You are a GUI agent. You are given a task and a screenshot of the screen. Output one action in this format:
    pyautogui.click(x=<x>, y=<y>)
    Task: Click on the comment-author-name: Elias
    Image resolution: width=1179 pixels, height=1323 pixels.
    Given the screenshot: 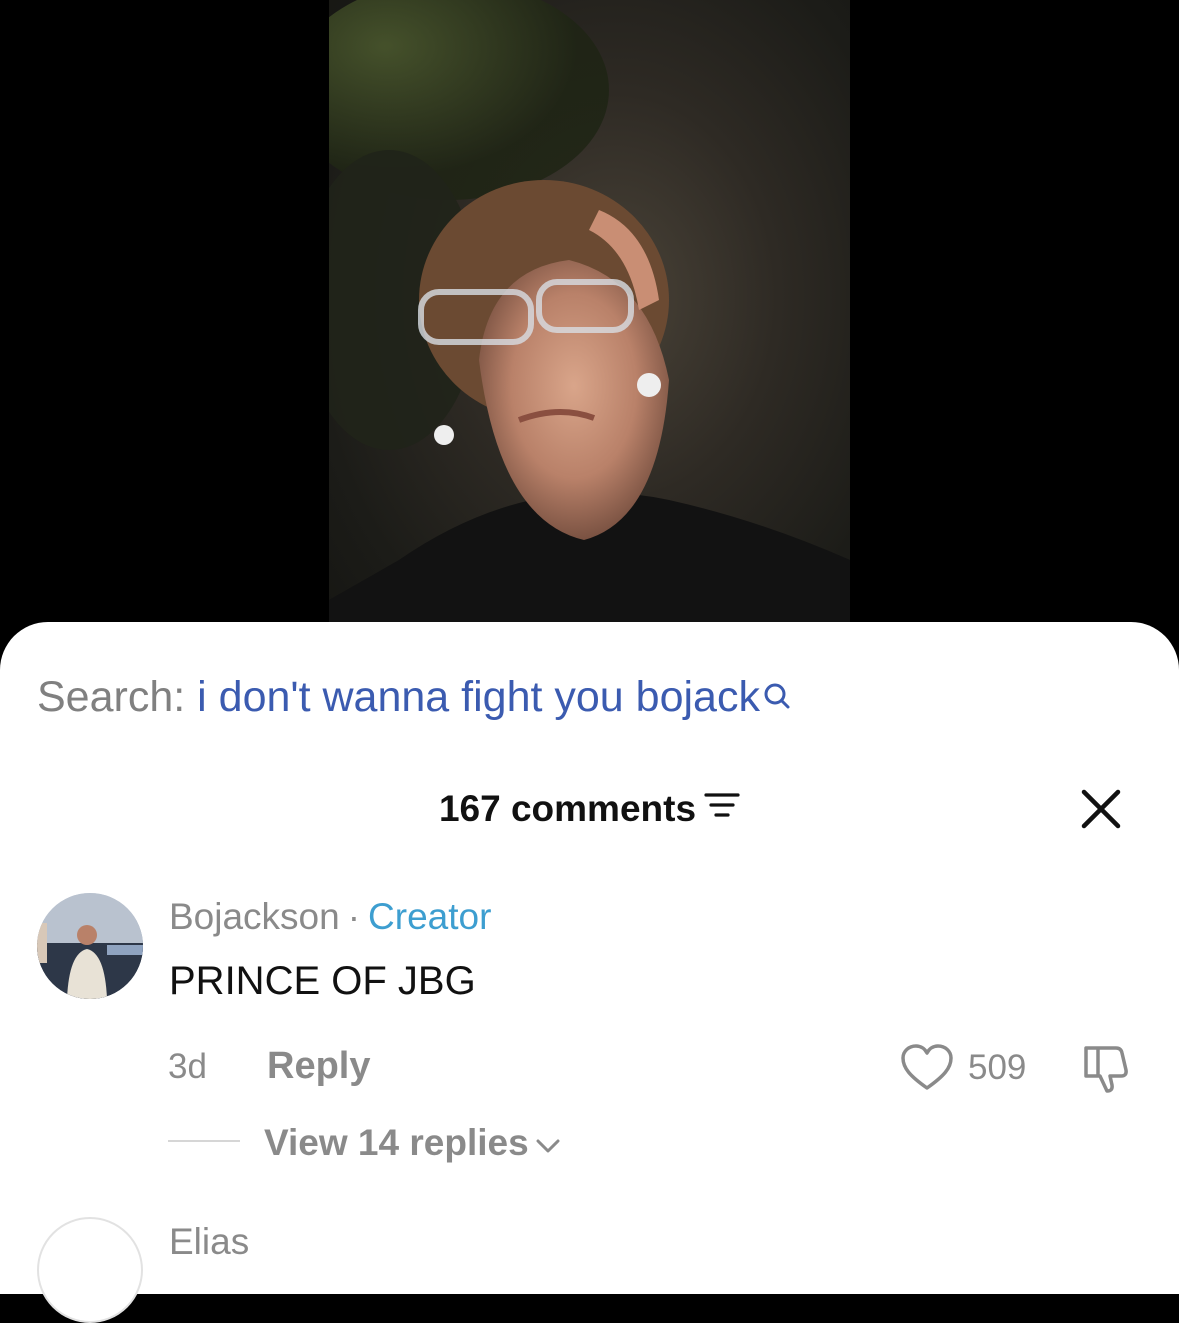 What is the action you would take?
    pyautogui.click(x=209, y=1242)
    